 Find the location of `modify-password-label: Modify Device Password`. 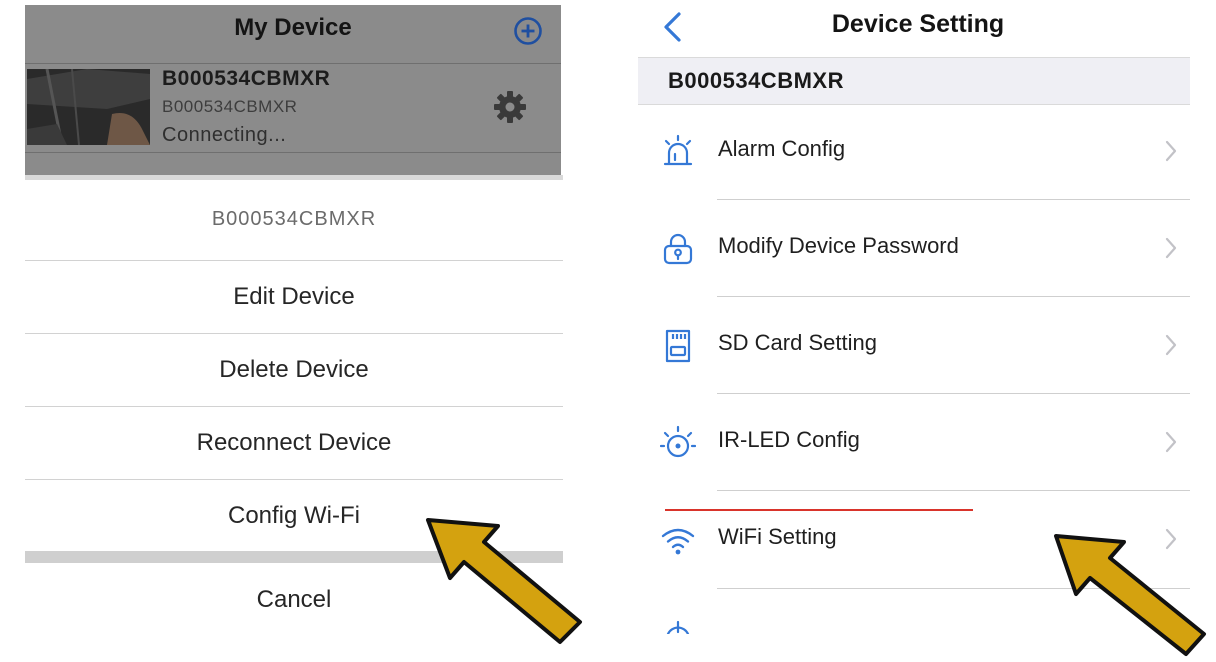

modify-password-label: Modify Device Password is located at coordinates (838, 245).